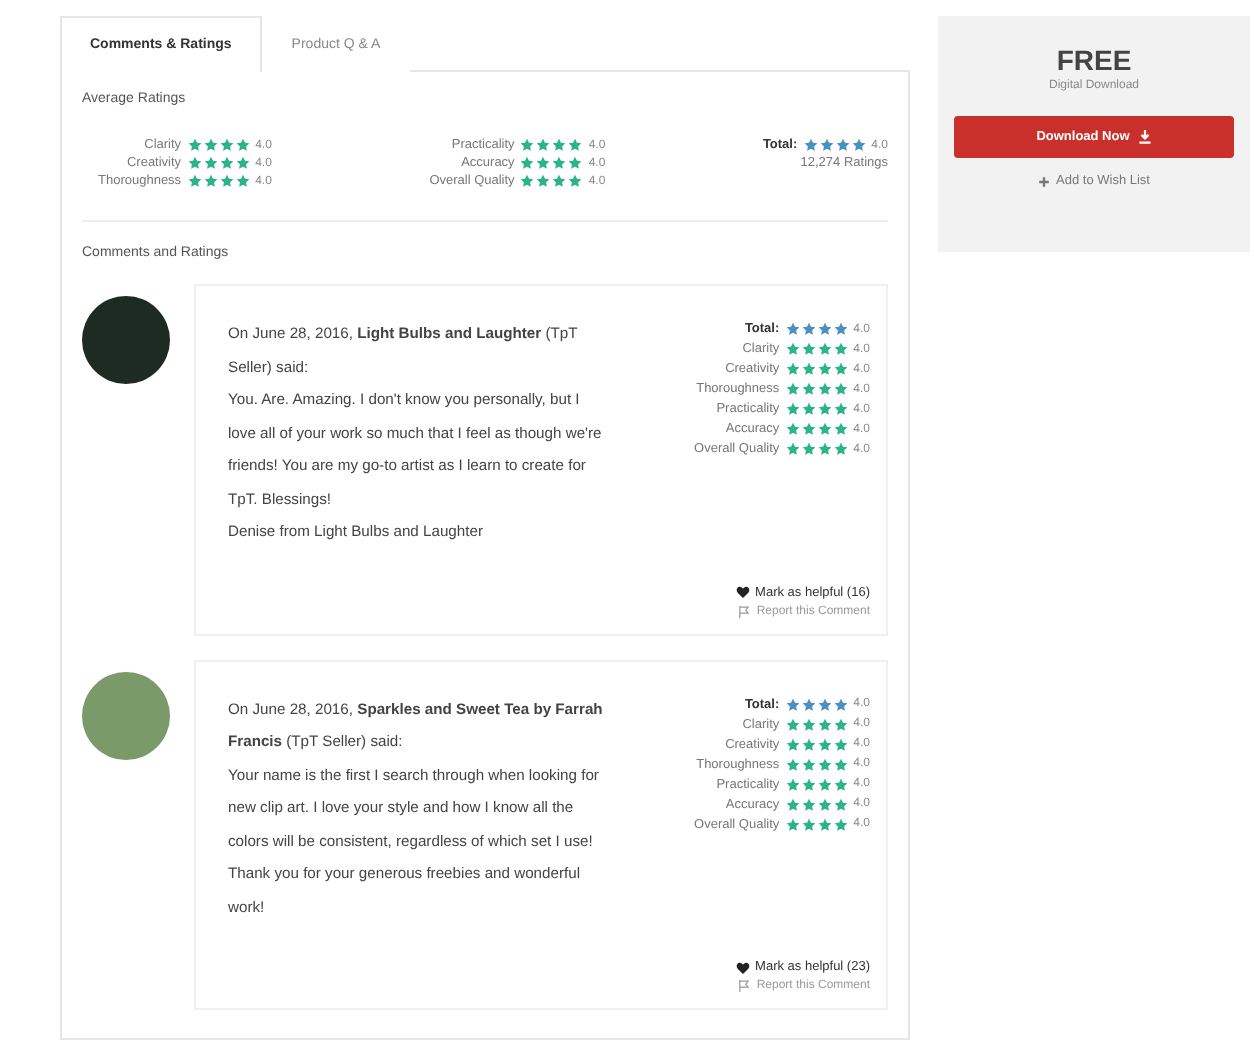  What do you see at coordinates (1094, 60) in the screenshot?
I see `price: FREE` at bounding box center [1094, 60].